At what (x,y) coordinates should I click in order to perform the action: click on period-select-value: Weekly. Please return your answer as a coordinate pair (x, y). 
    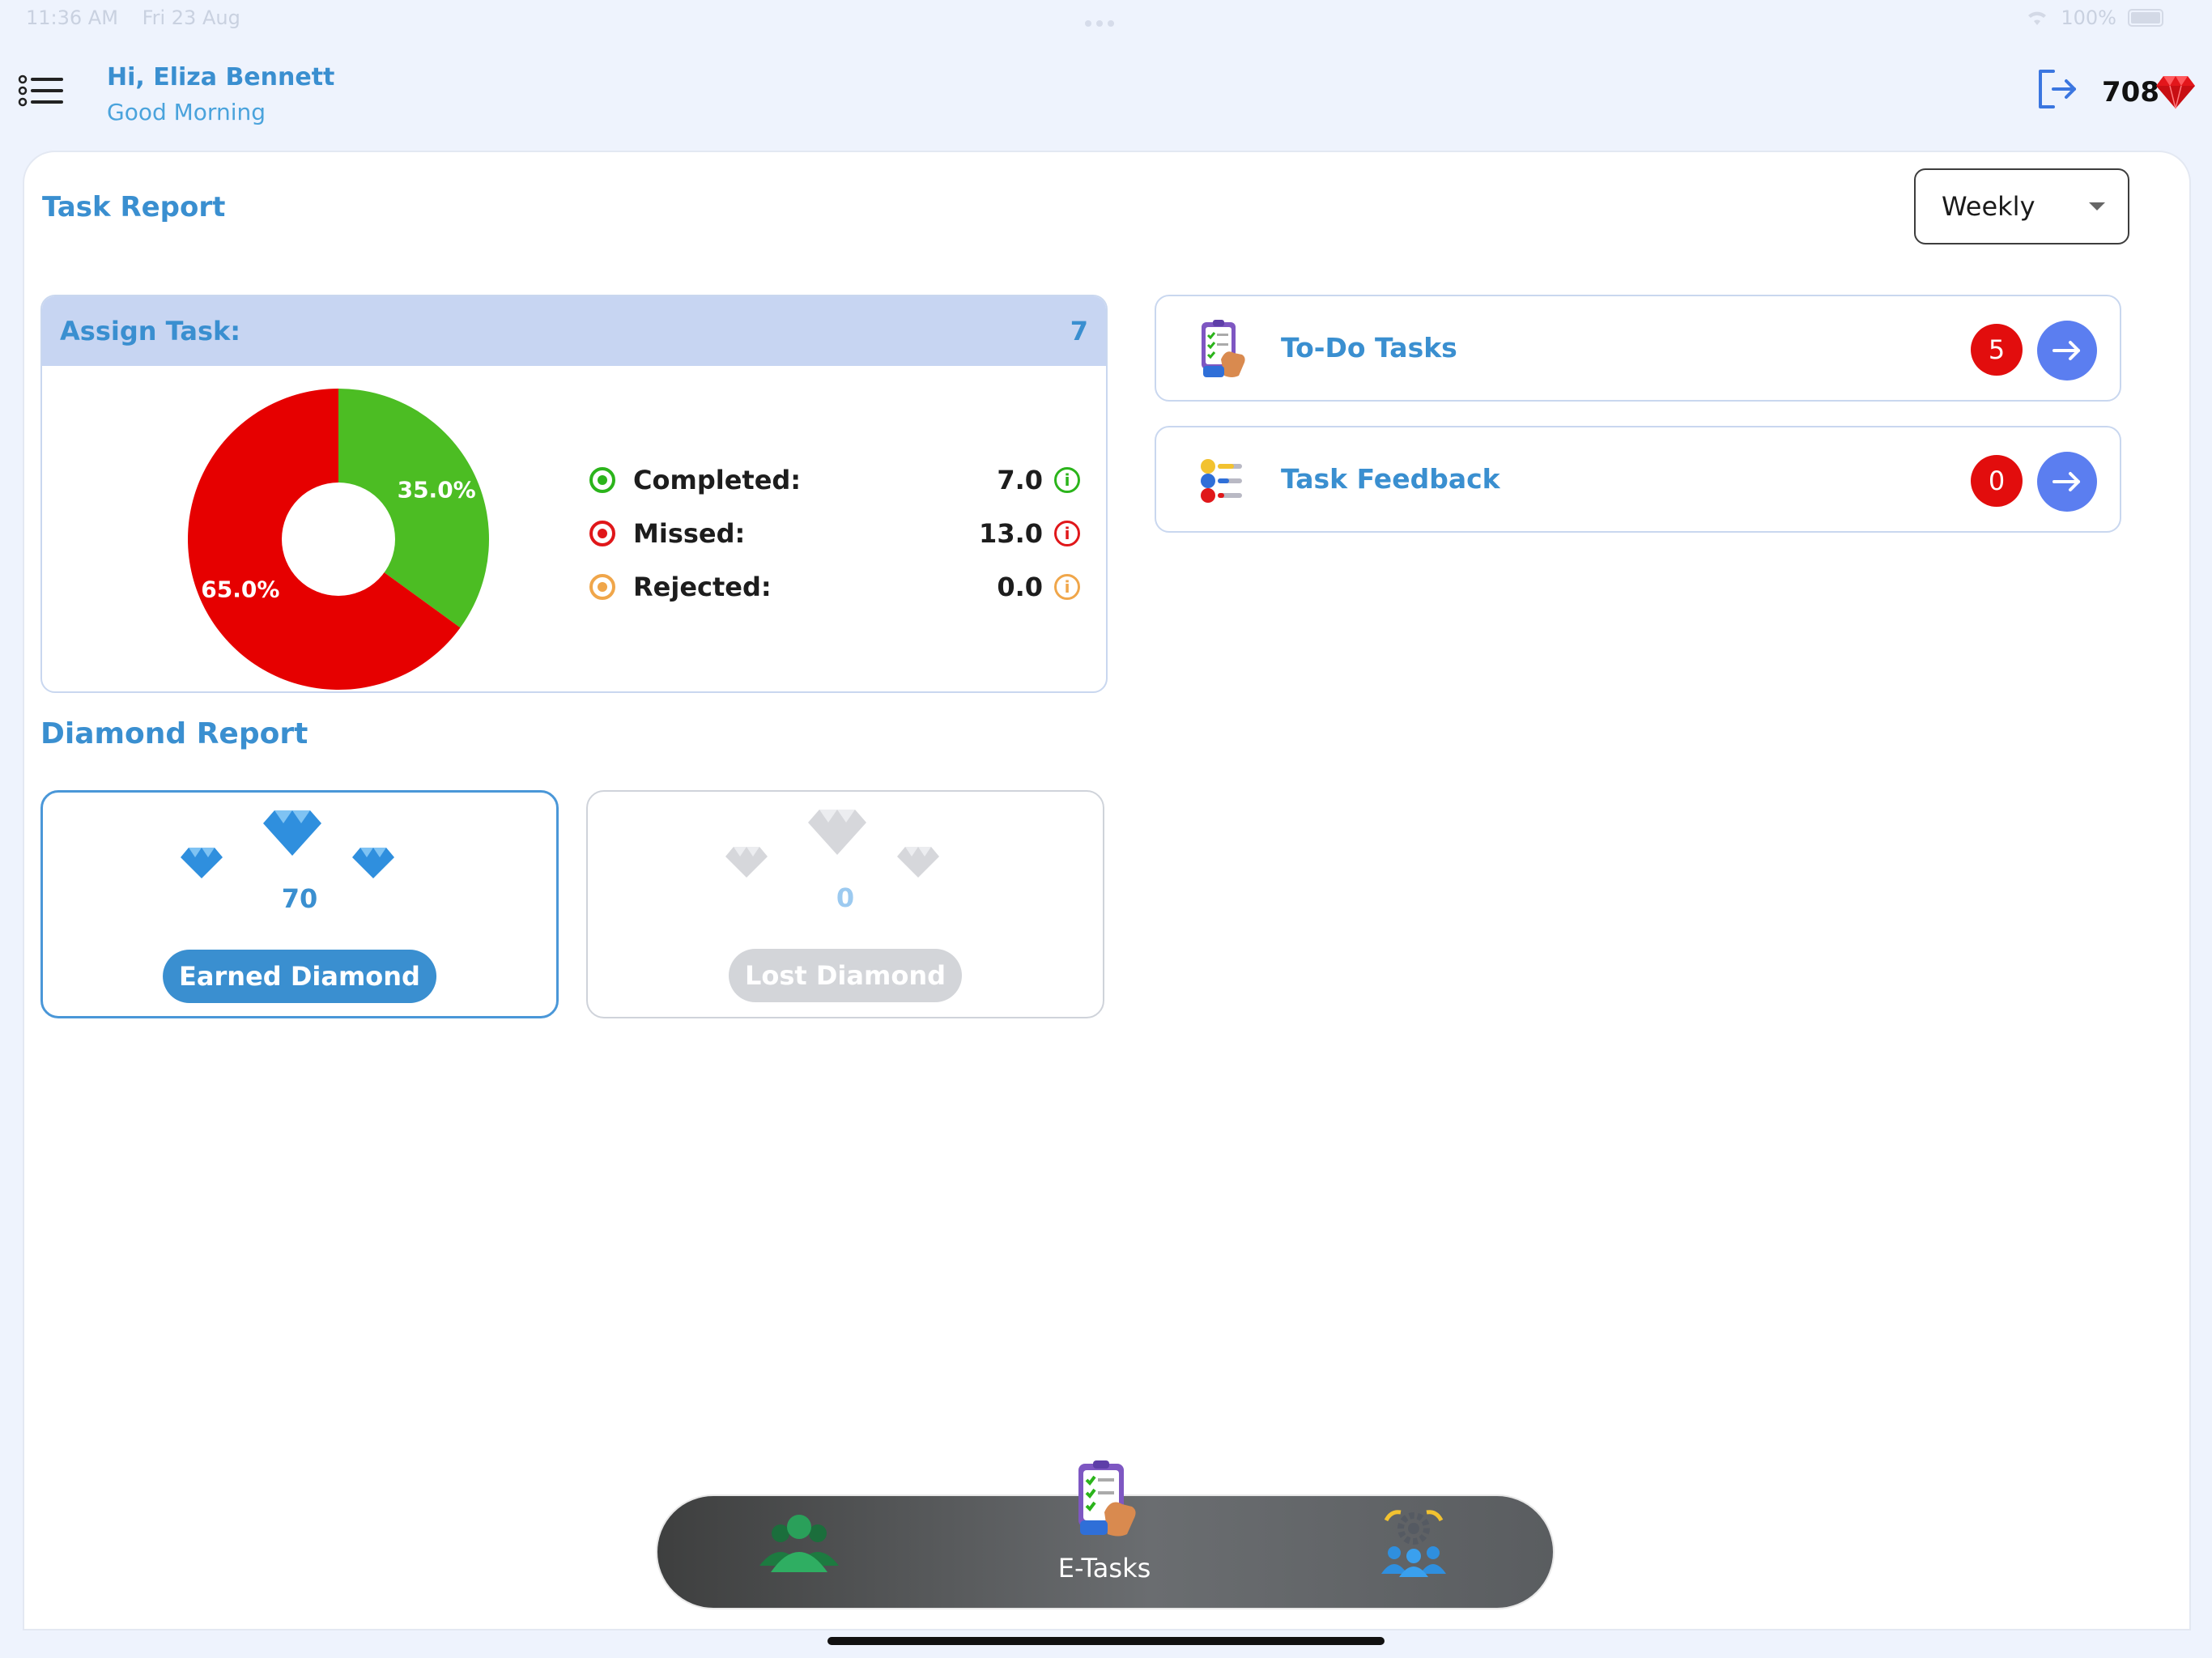
    Looking at the image, I should click on (1989, 206).